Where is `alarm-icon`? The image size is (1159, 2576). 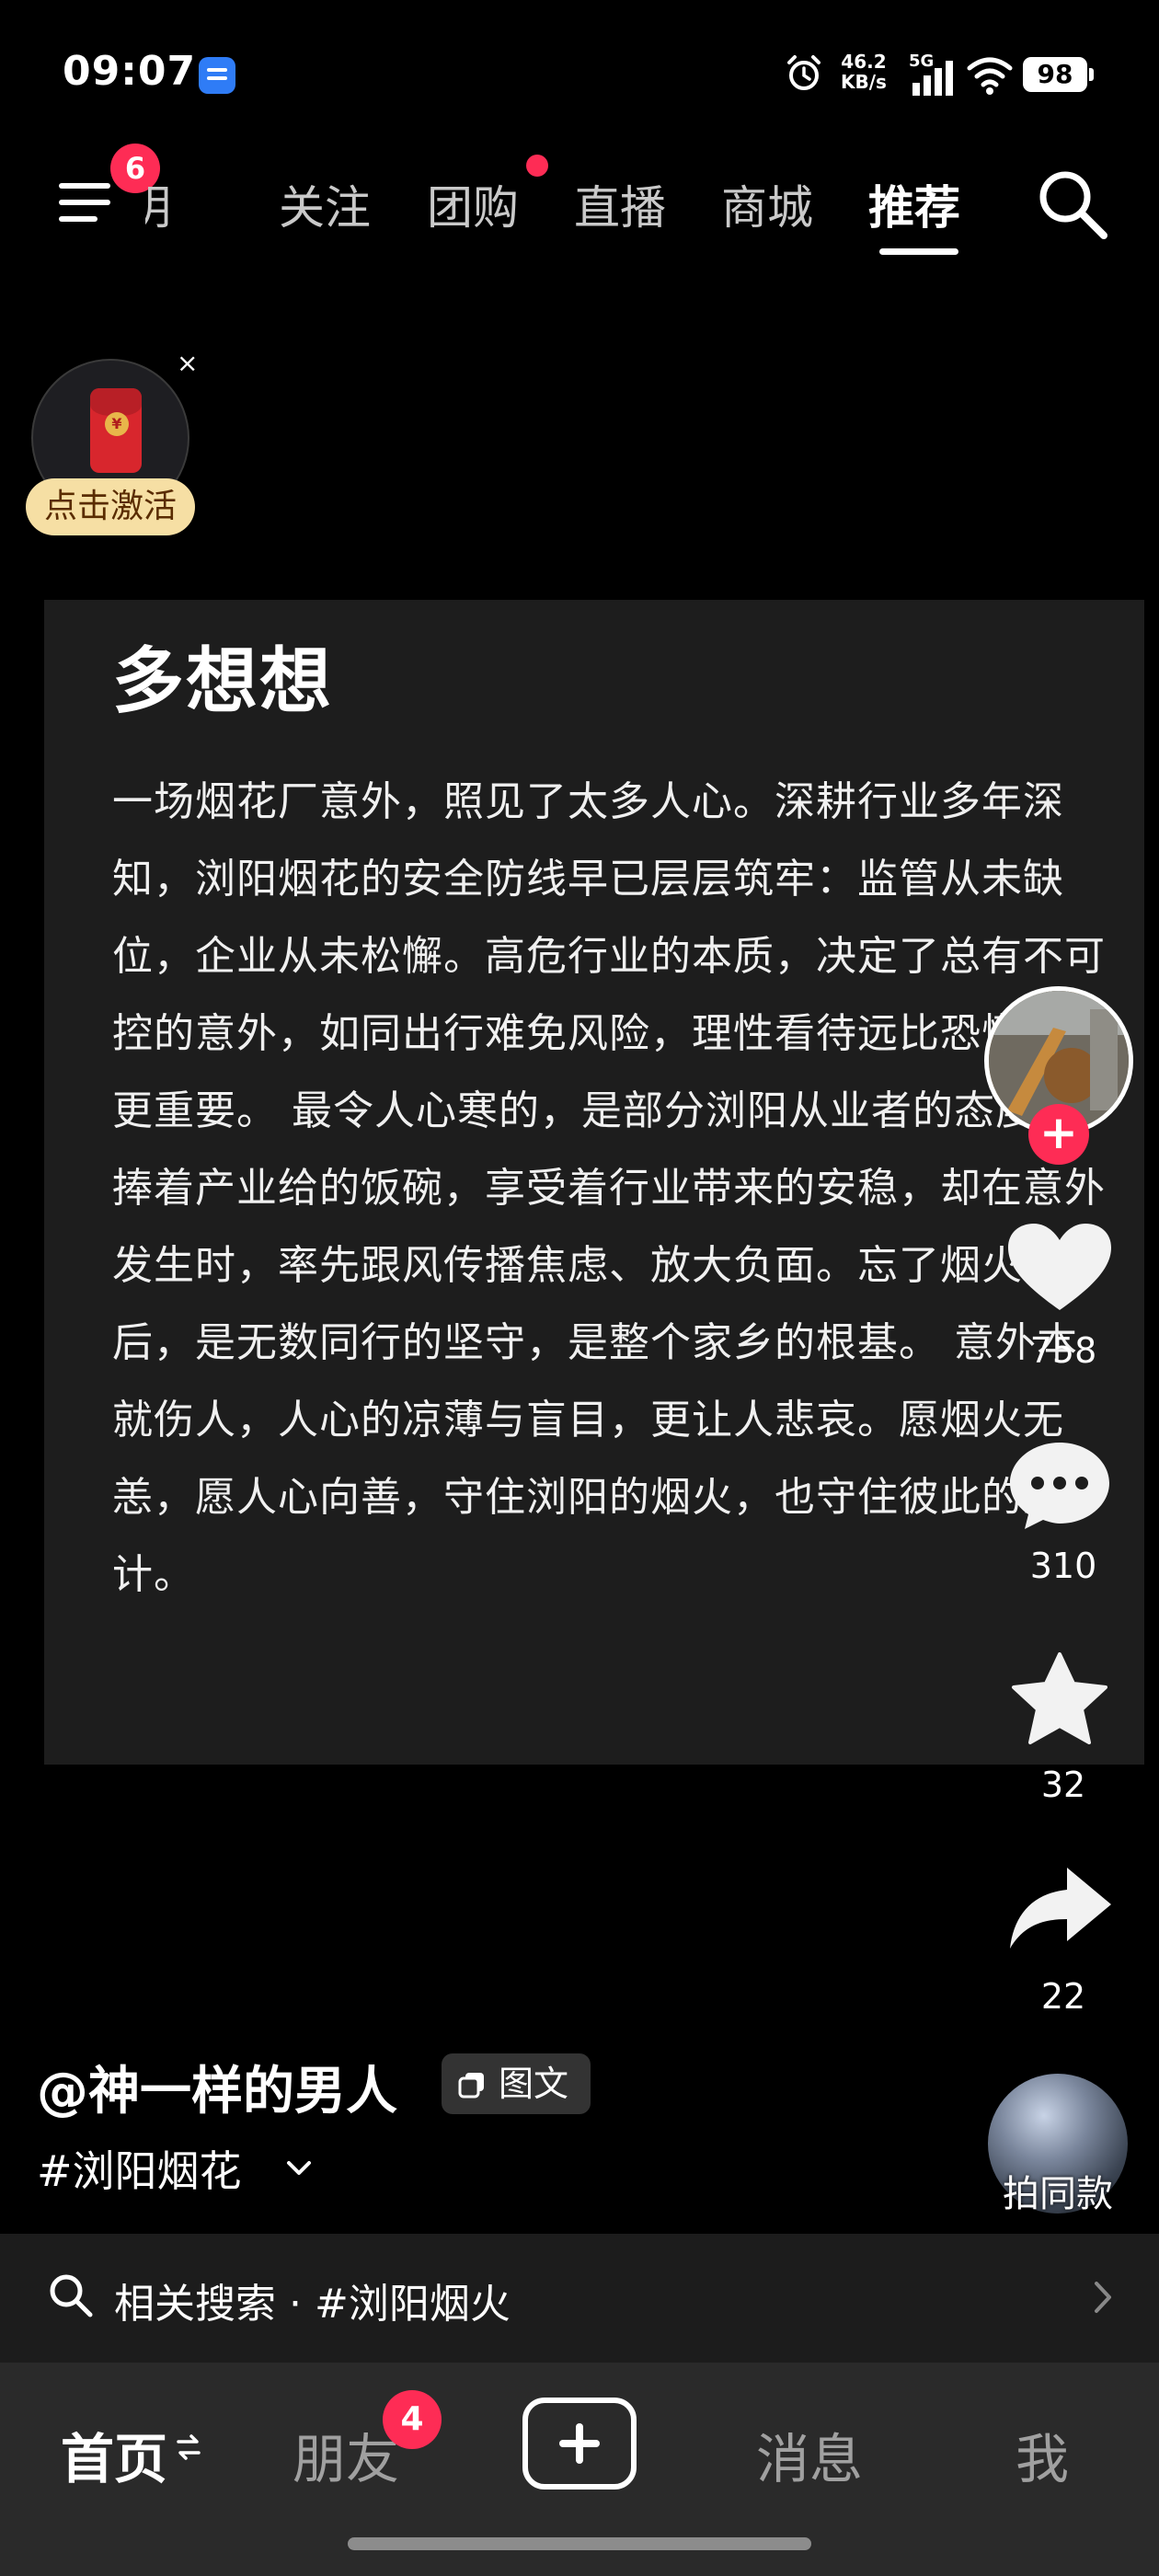
alarm-icon is located at coordinates (803, 72).